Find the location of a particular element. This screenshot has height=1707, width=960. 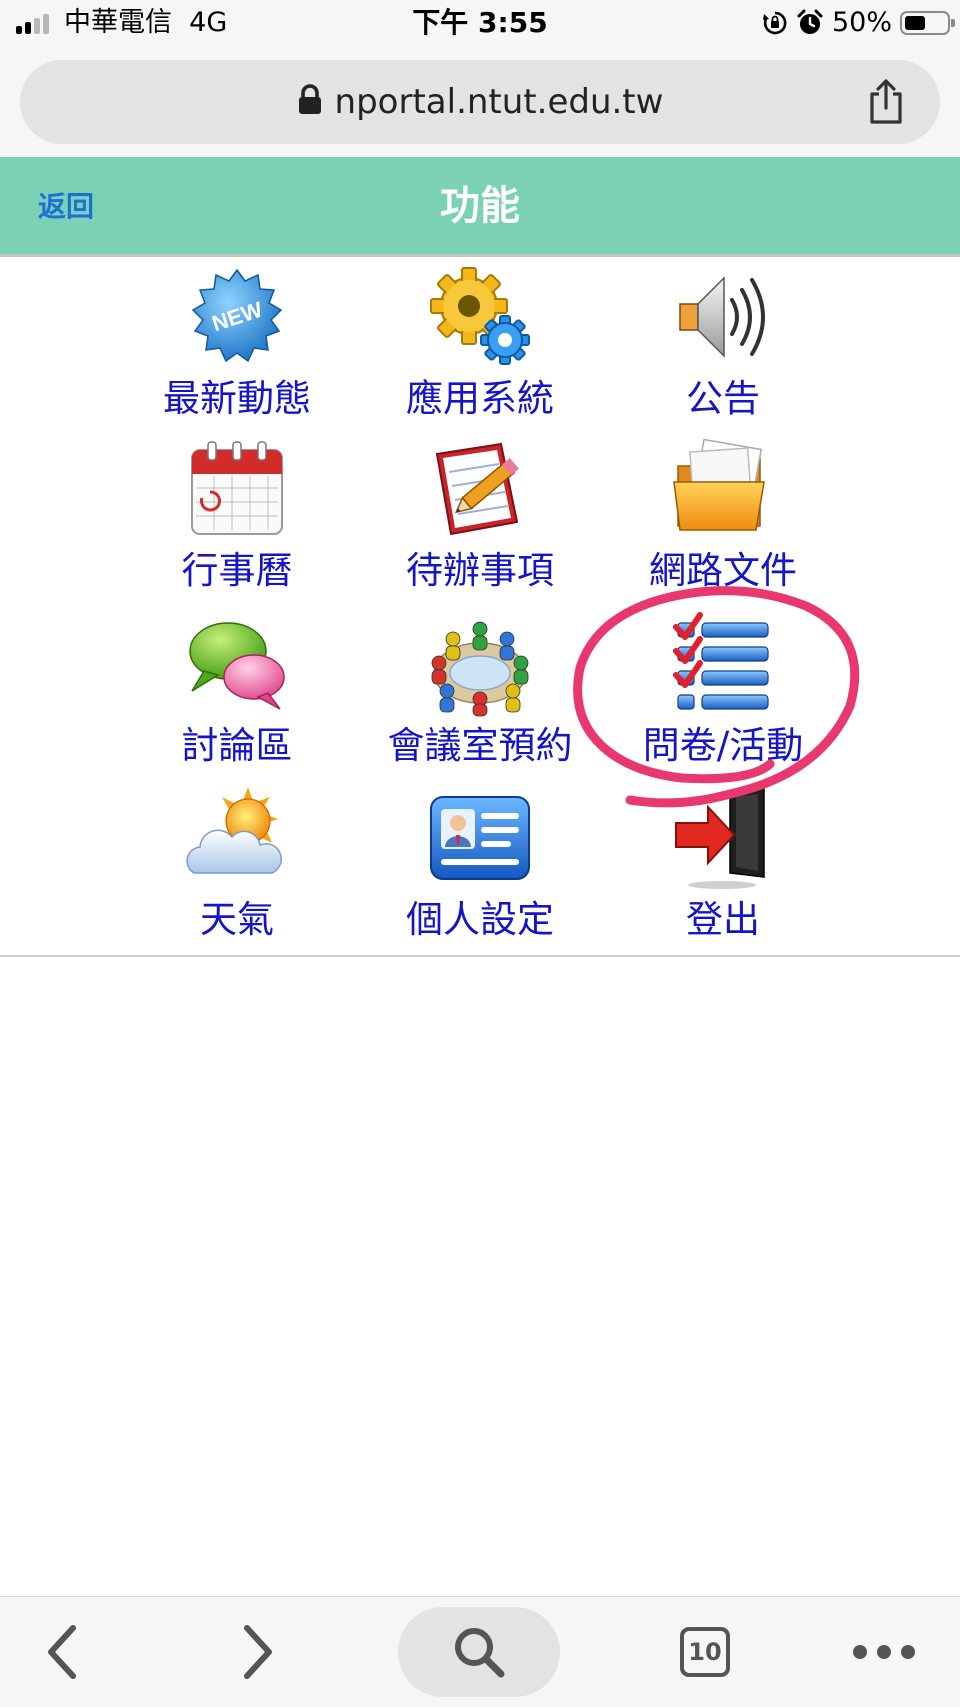

share-button is located at coordinates (886, 102).